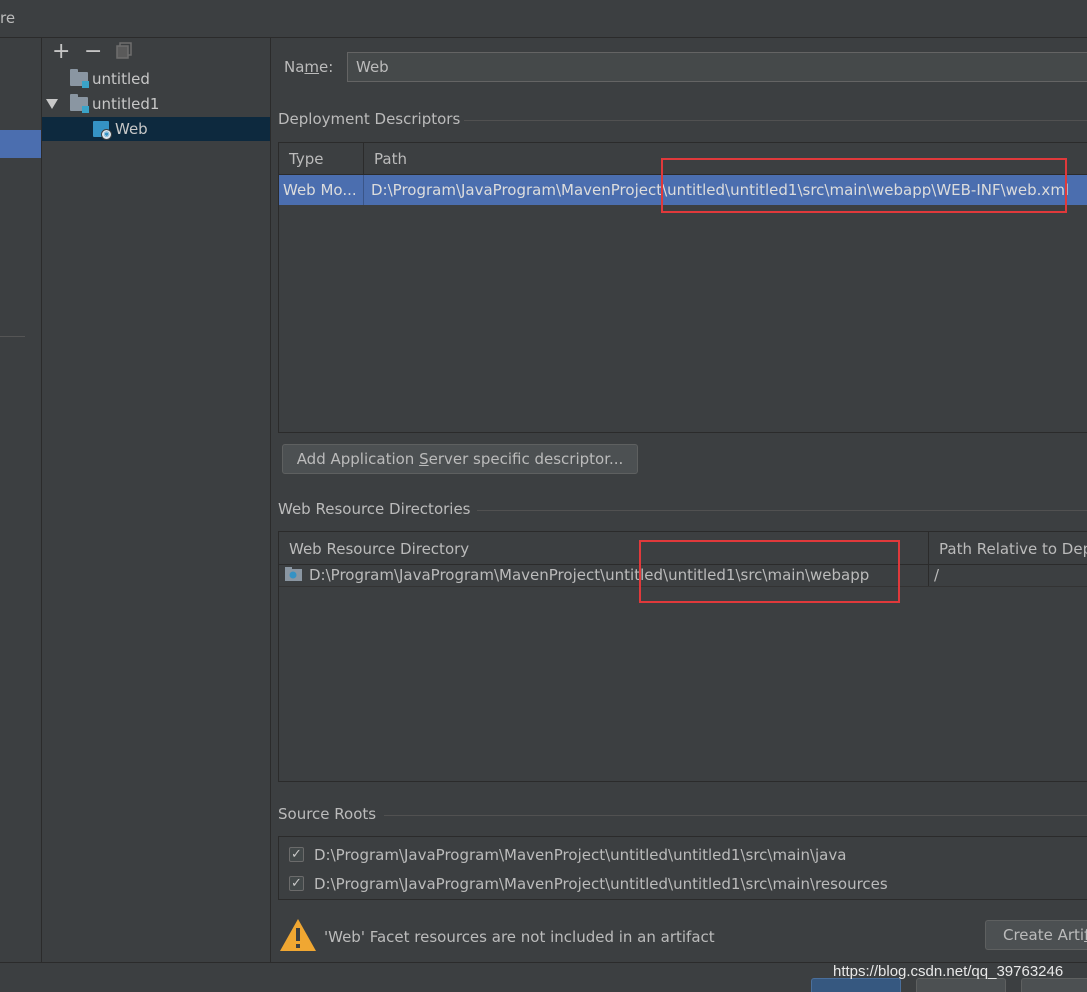 This screenshot has width=1087, height=992. I want to click on tree-selection-highlight, so click(156, 129).